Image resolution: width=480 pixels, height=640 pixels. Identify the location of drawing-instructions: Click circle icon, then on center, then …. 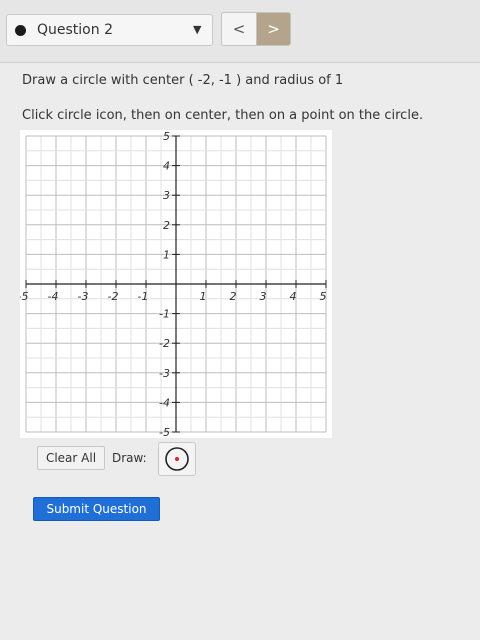
(223, 115).